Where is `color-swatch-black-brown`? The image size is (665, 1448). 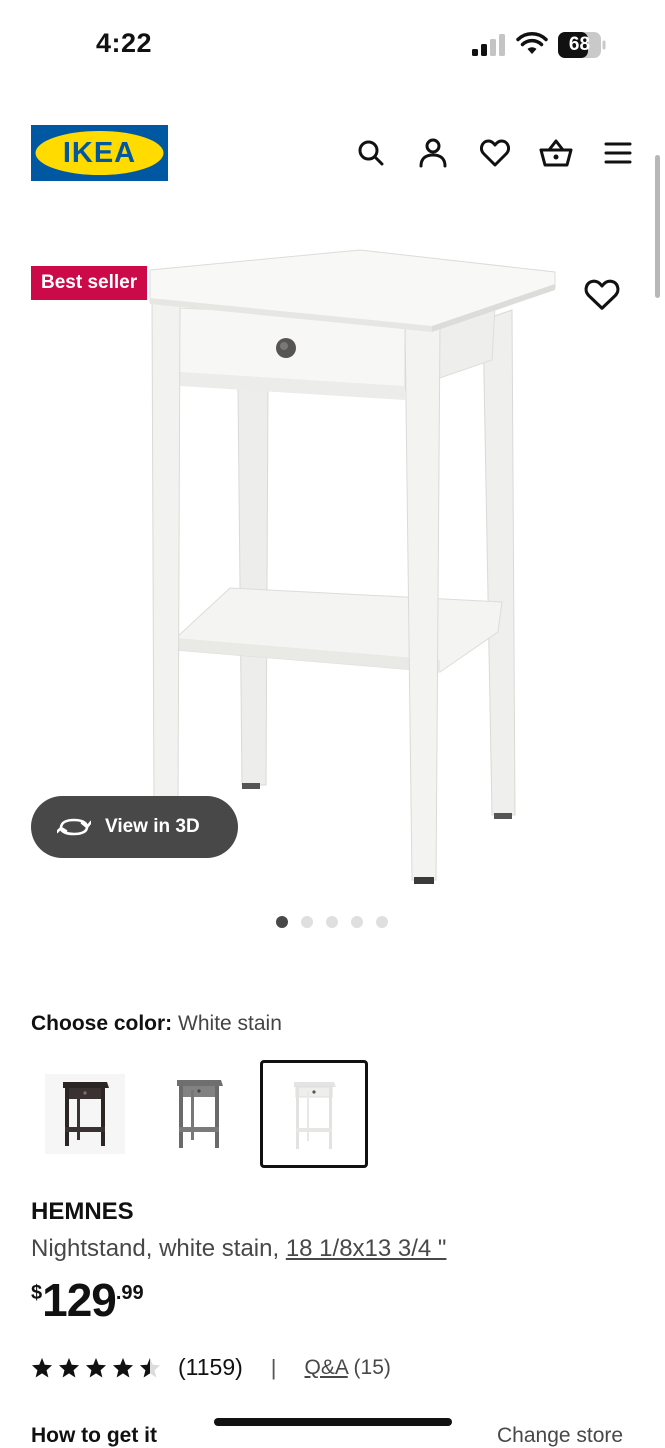 color-swatch-black-brown is located at coordinates (85, 1114).